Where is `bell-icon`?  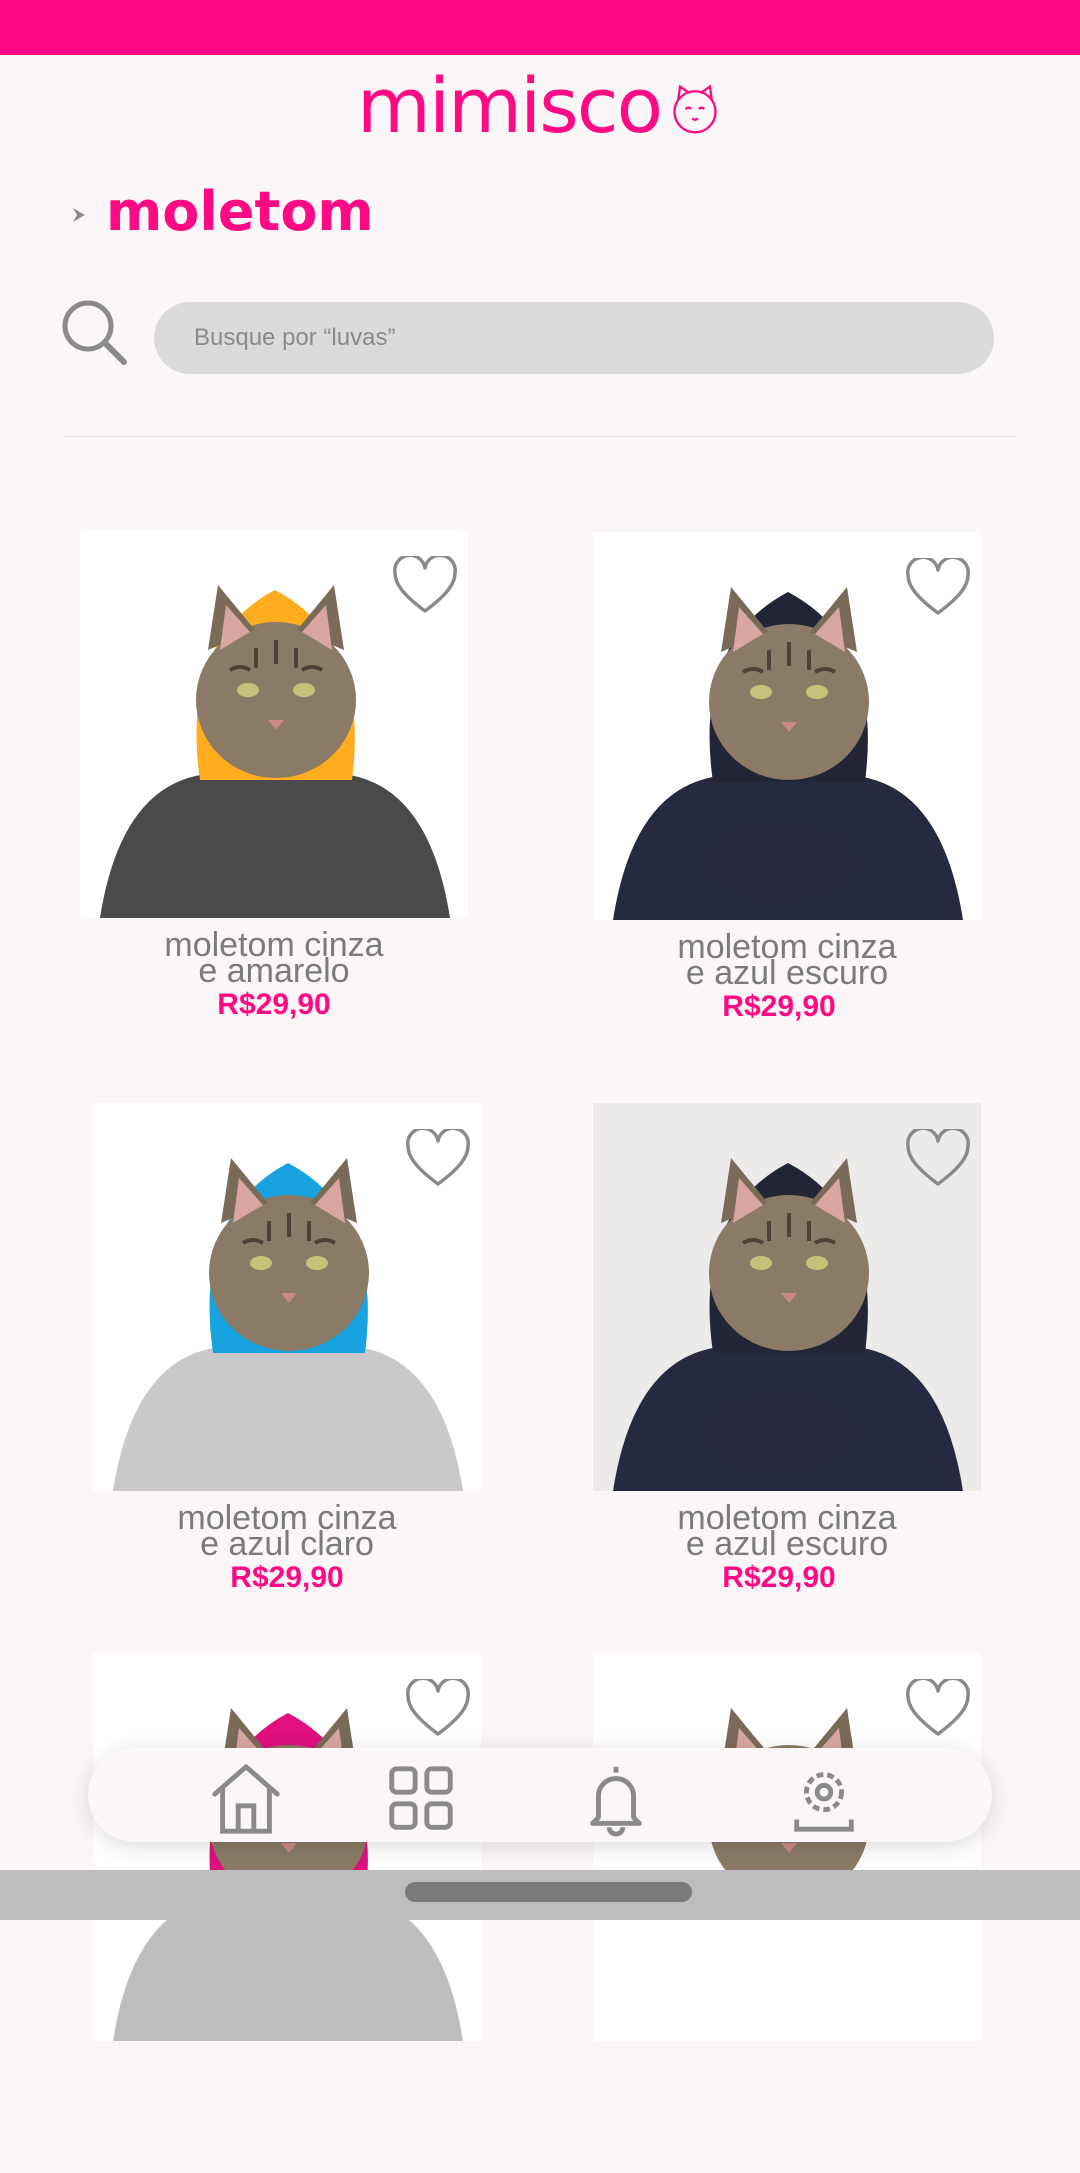 bell-icon is located at coordinates (616, 1801).